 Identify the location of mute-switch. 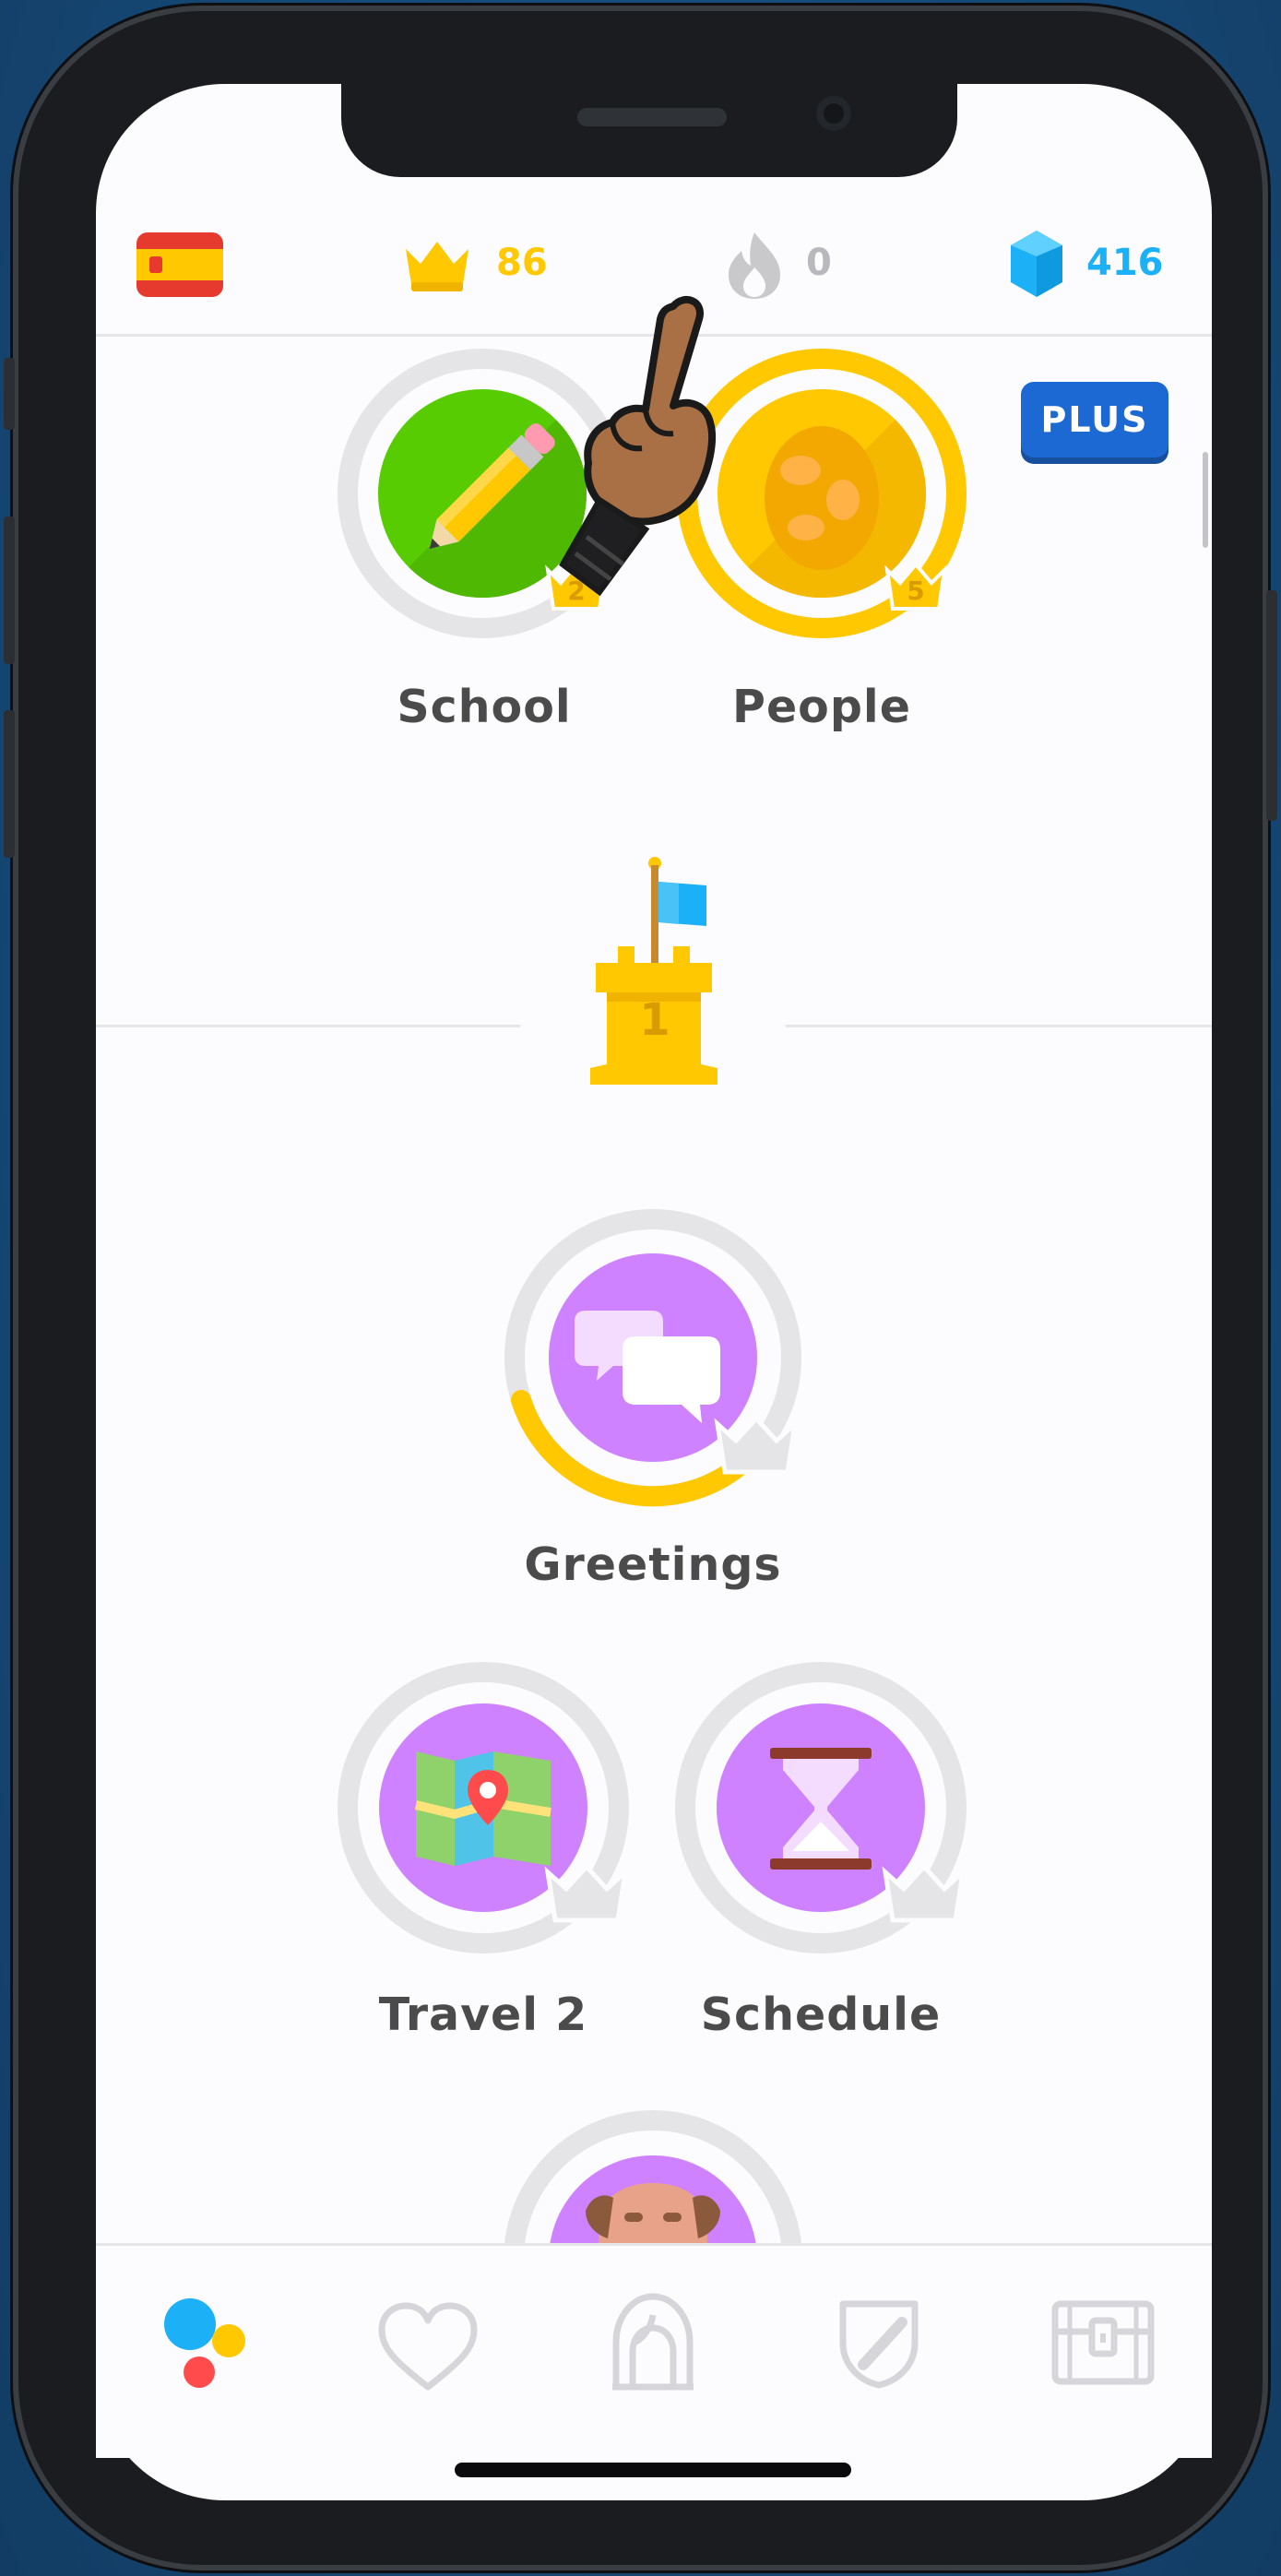
(9, 394).